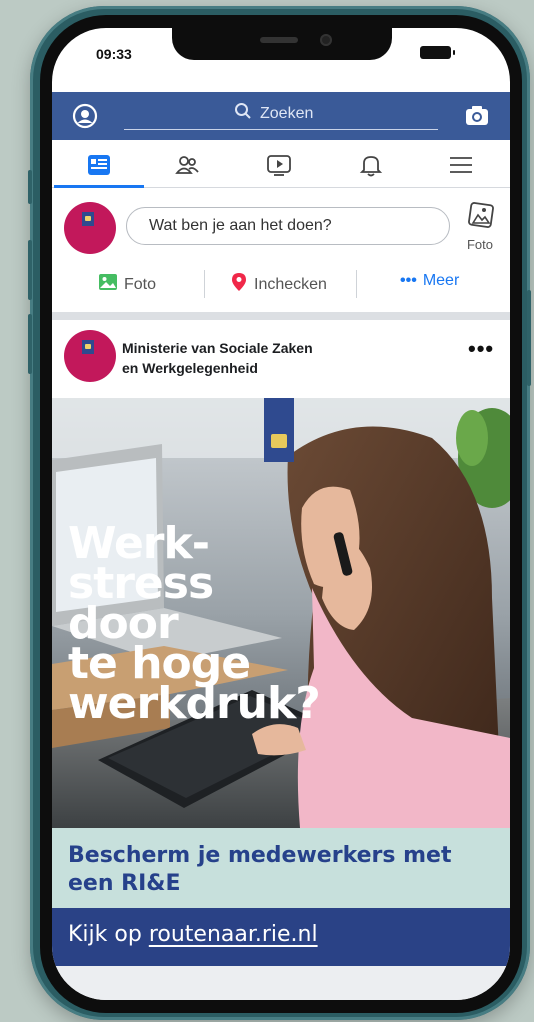 The image size is (534, 1022). I want to click on cta-link: routenaar.rie.nl, so click(233, 934).